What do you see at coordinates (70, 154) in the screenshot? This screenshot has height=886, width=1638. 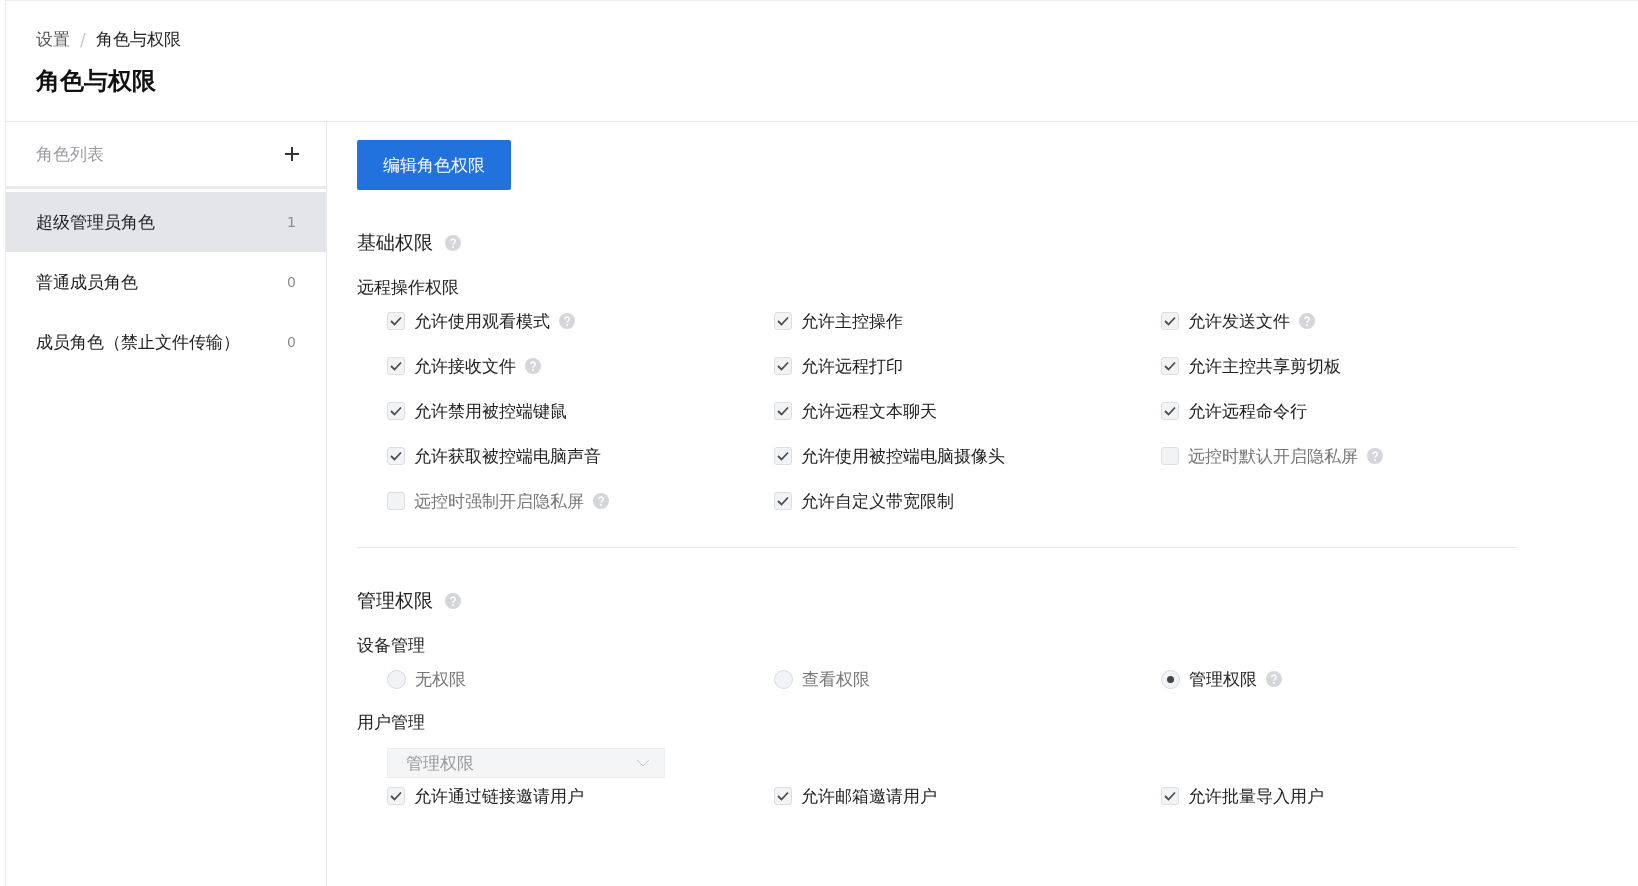 I see `role-list-title: 角色列表` at bounding box center [70, 154].